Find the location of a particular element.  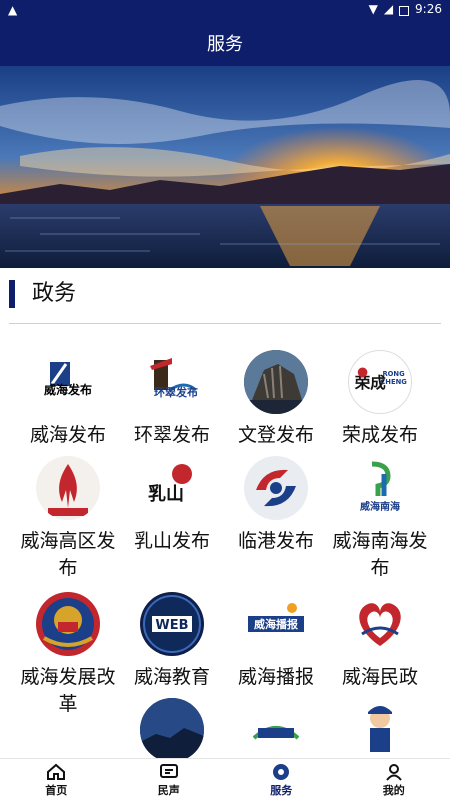

divider is located at coordinates (225, 323).